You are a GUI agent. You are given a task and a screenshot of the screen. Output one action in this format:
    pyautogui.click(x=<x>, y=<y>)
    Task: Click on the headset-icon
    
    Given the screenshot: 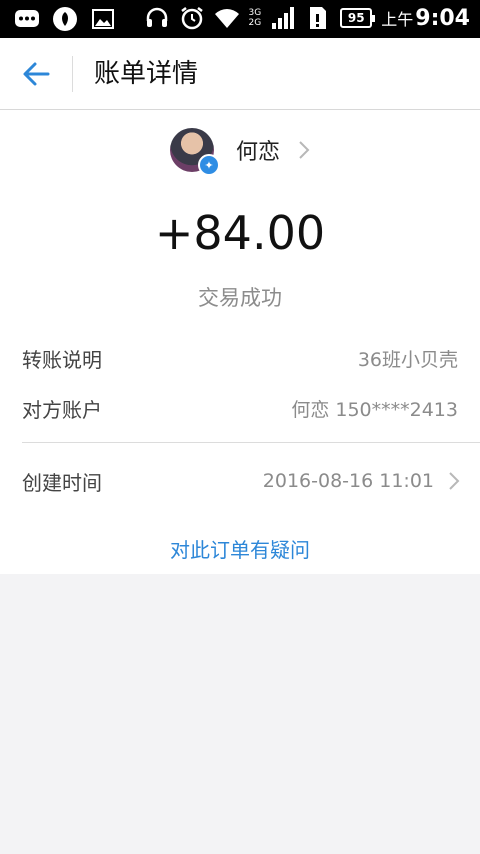 What is the action you would take?
    pyautogui.click(x=156, y=17)
    